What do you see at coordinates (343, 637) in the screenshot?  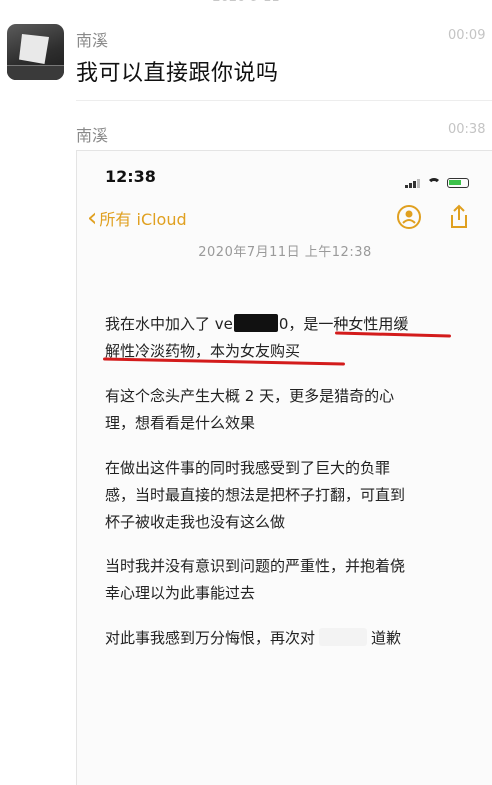 I see `redaction-white` at bounding box center [343, 637].